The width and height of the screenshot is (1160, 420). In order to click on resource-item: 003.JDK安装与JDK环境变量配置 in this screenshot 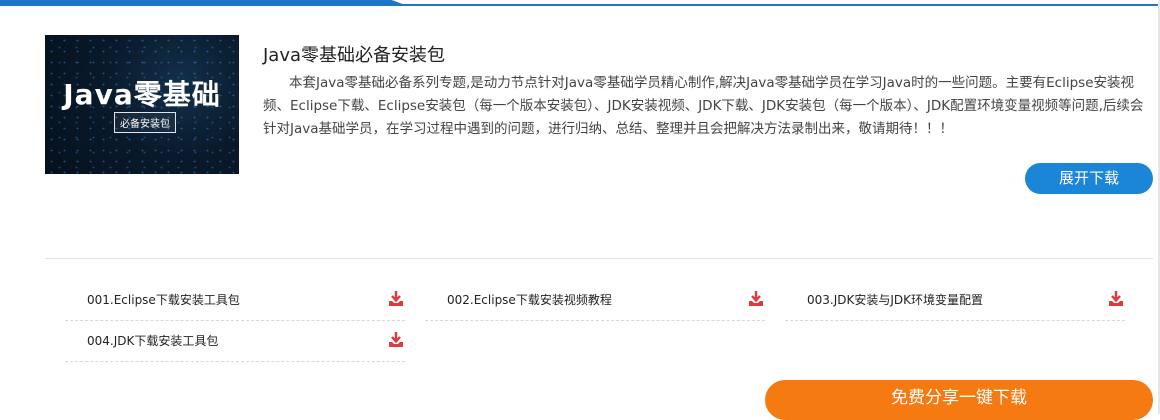, I will do `click(955, 300)`.